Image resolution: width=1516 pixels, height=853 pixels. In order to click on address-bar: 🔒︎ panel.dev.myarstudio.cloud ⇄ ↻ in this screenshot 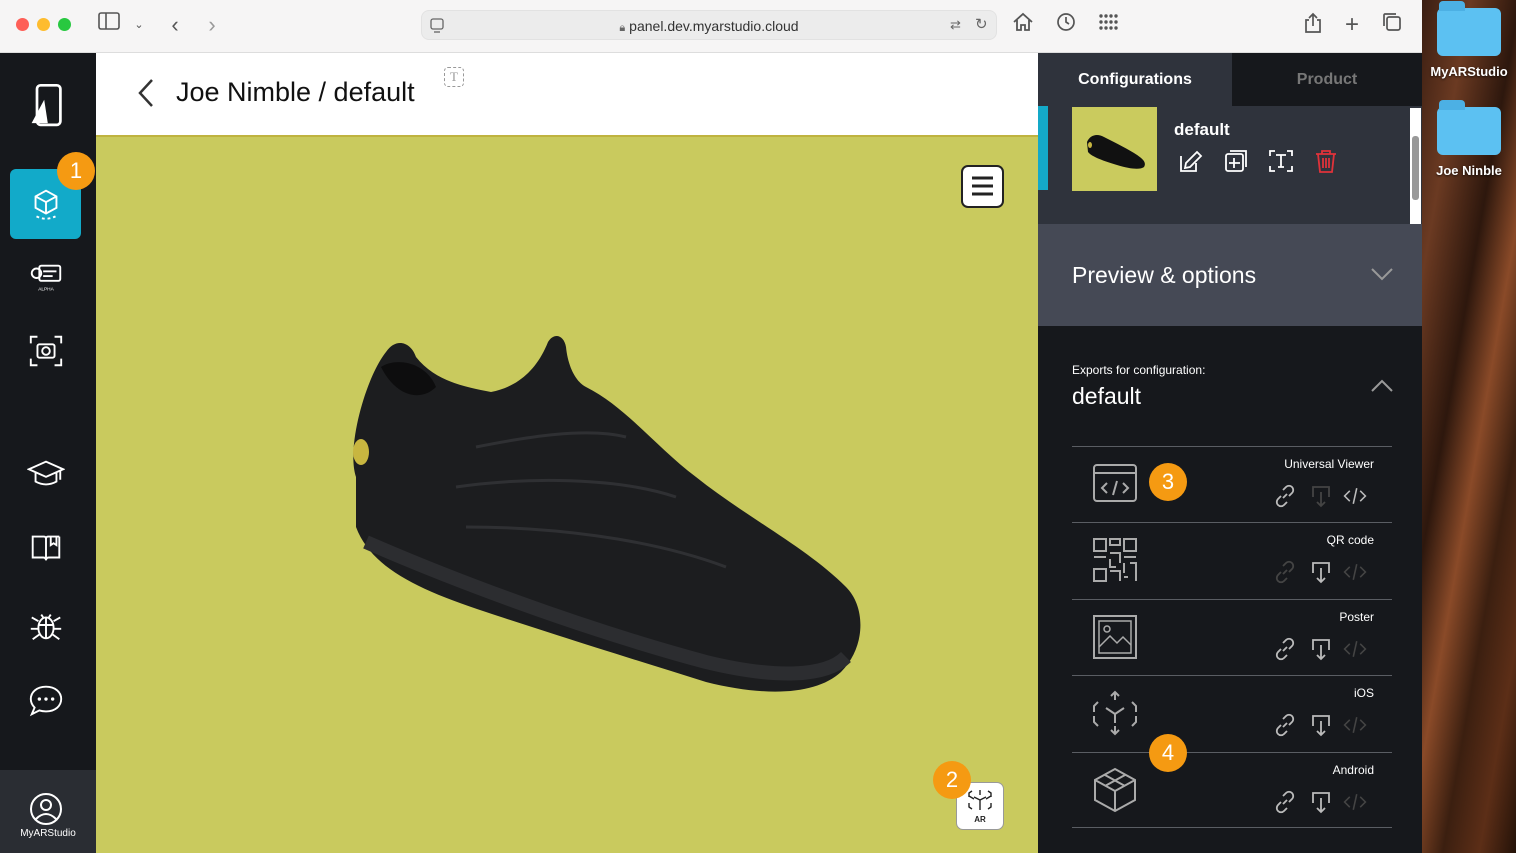, I will do `click(709, 25)`.